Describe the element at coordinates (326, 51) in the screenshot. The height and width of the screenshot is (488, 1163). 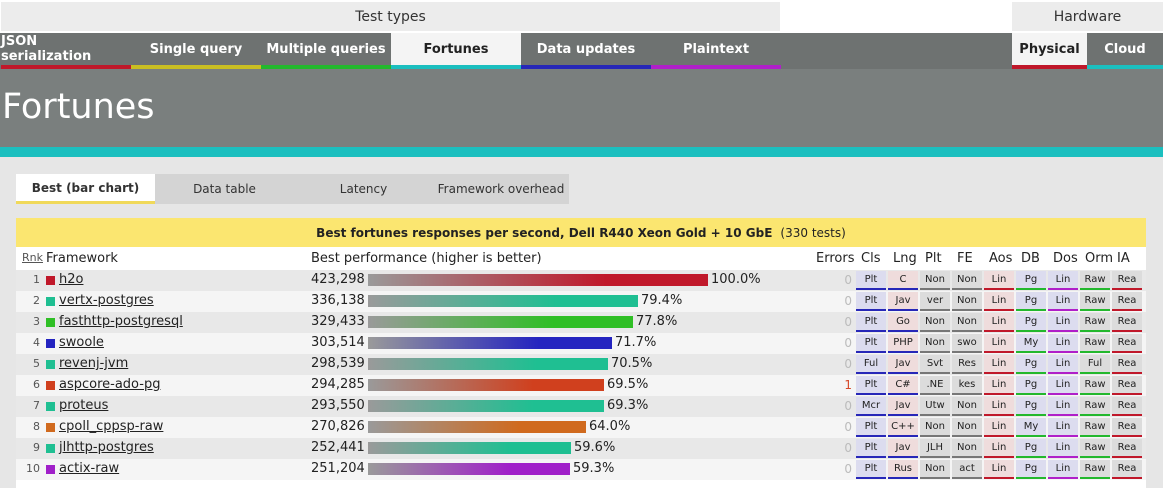
I see `tab-multiple-queries: Multiple queries` at that location.